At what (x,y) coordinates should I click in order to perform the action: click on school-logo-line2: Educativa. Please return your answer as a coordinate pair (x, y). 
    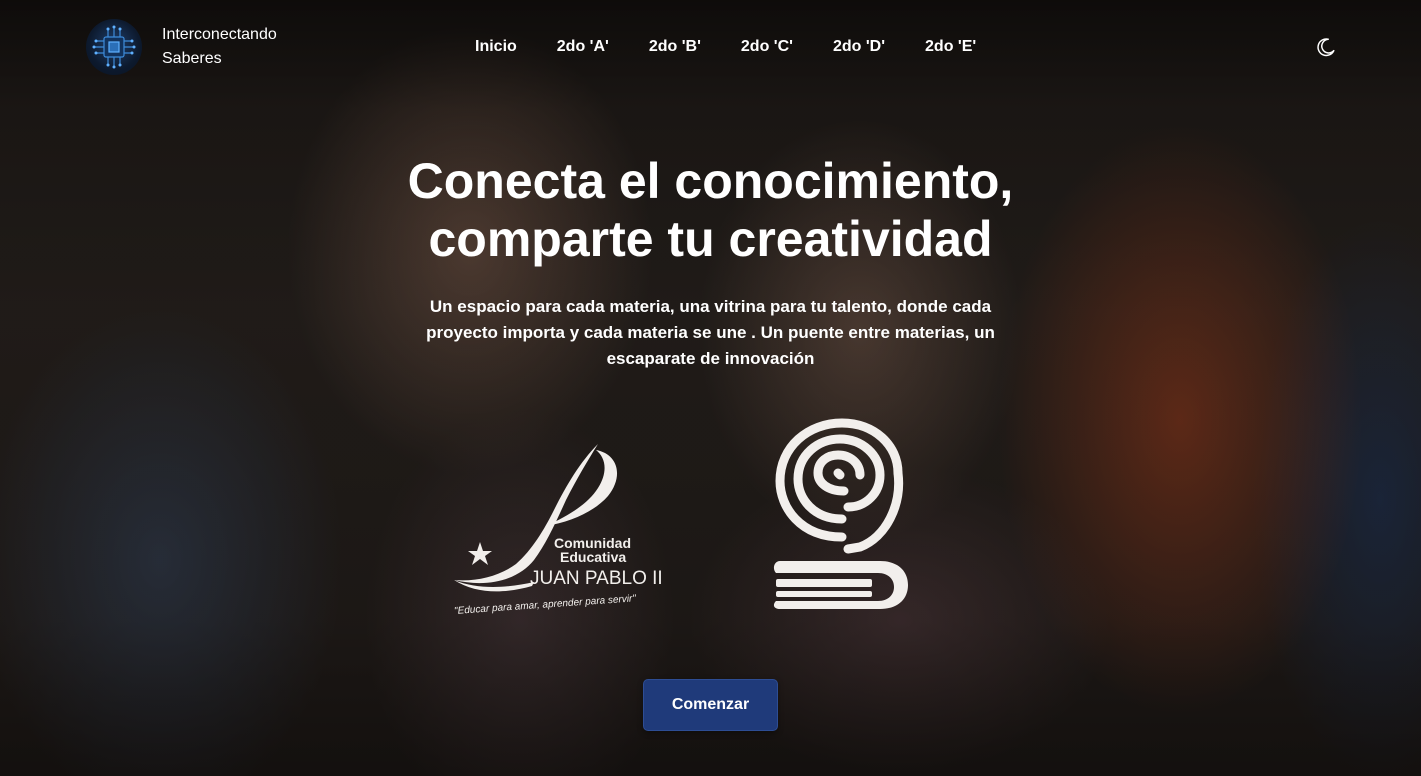
    Looking at the image, I should click on (593, 557).